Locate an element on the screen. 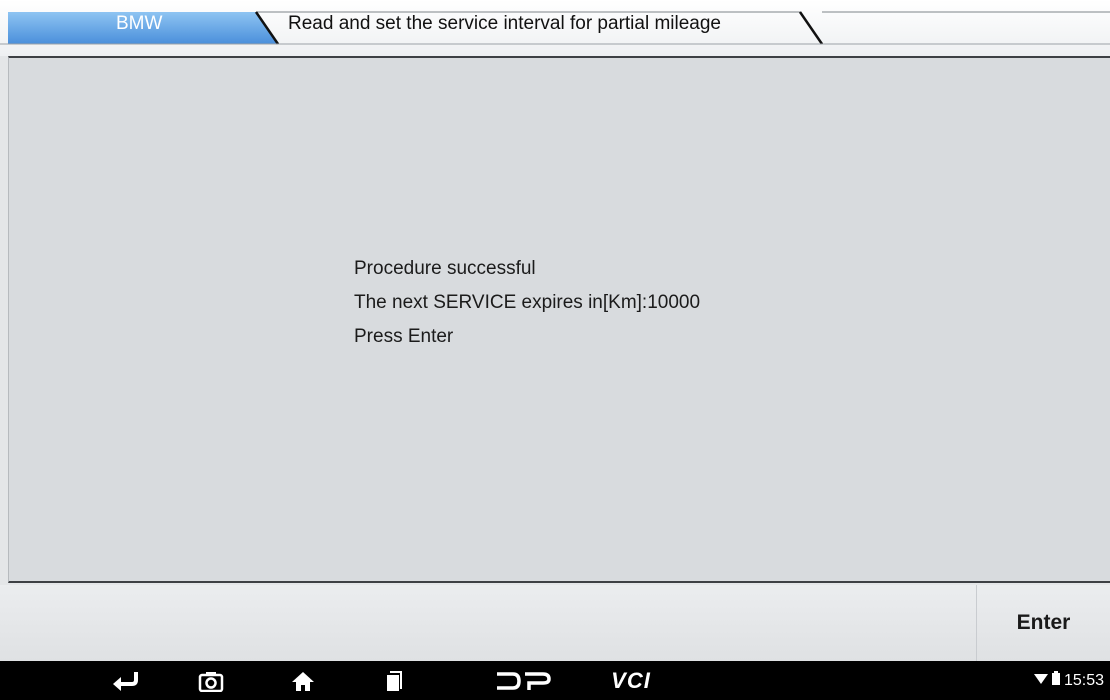 The width and height of the screenshot is (1110, 700). battery-icon is located at coordinates (1055, 680).